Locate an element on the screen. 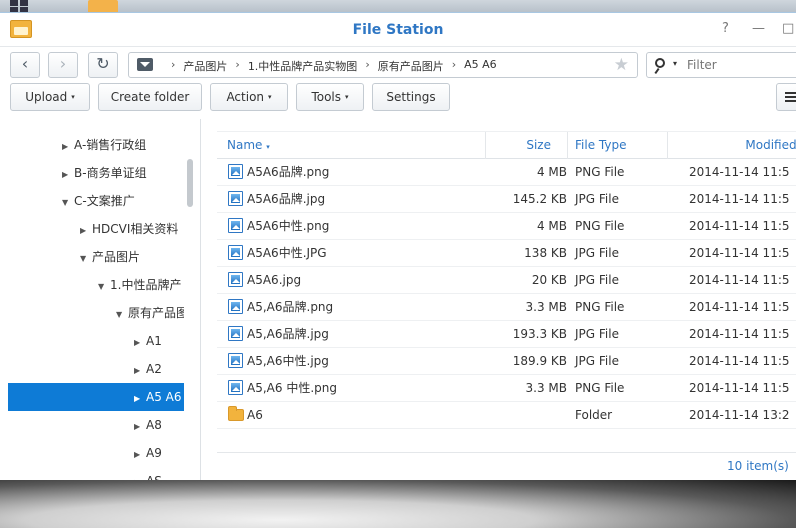 The width and height of the screenshot is (796, 528). file-name: A5A6中性.png is located at coordinates (288, 226).